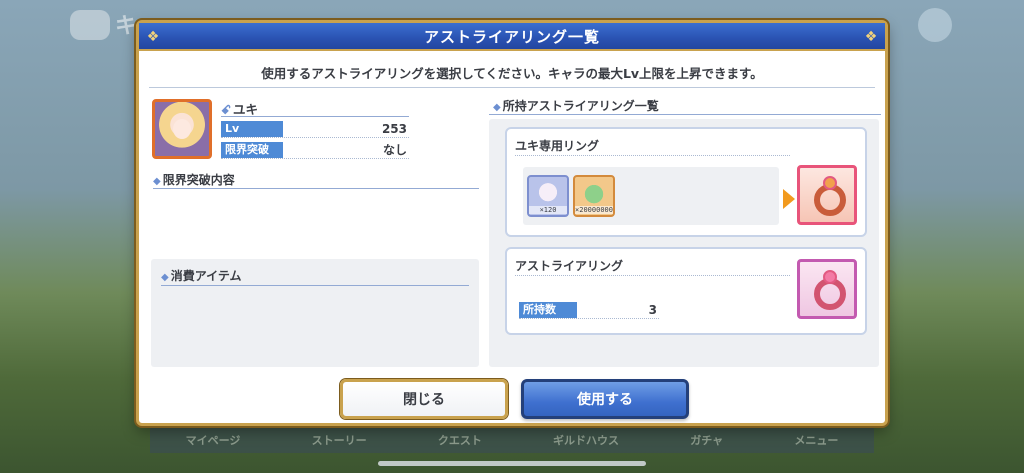 The image size is (1024, 473). I want to click on close-button: 閉じる, so click(424, 399).